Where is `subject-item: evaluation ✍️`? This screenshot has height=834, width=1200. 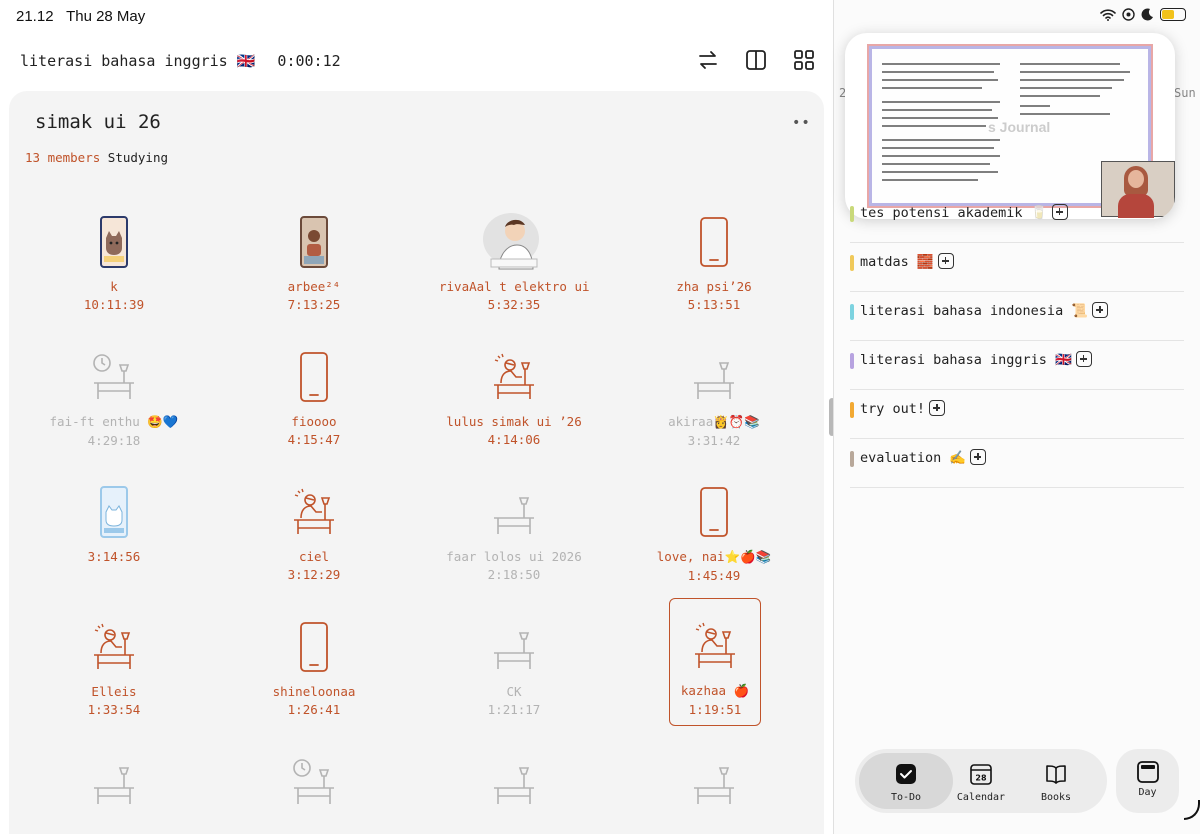 subject-item: evaluation ✍️ is located at coordinates (1017, 463).